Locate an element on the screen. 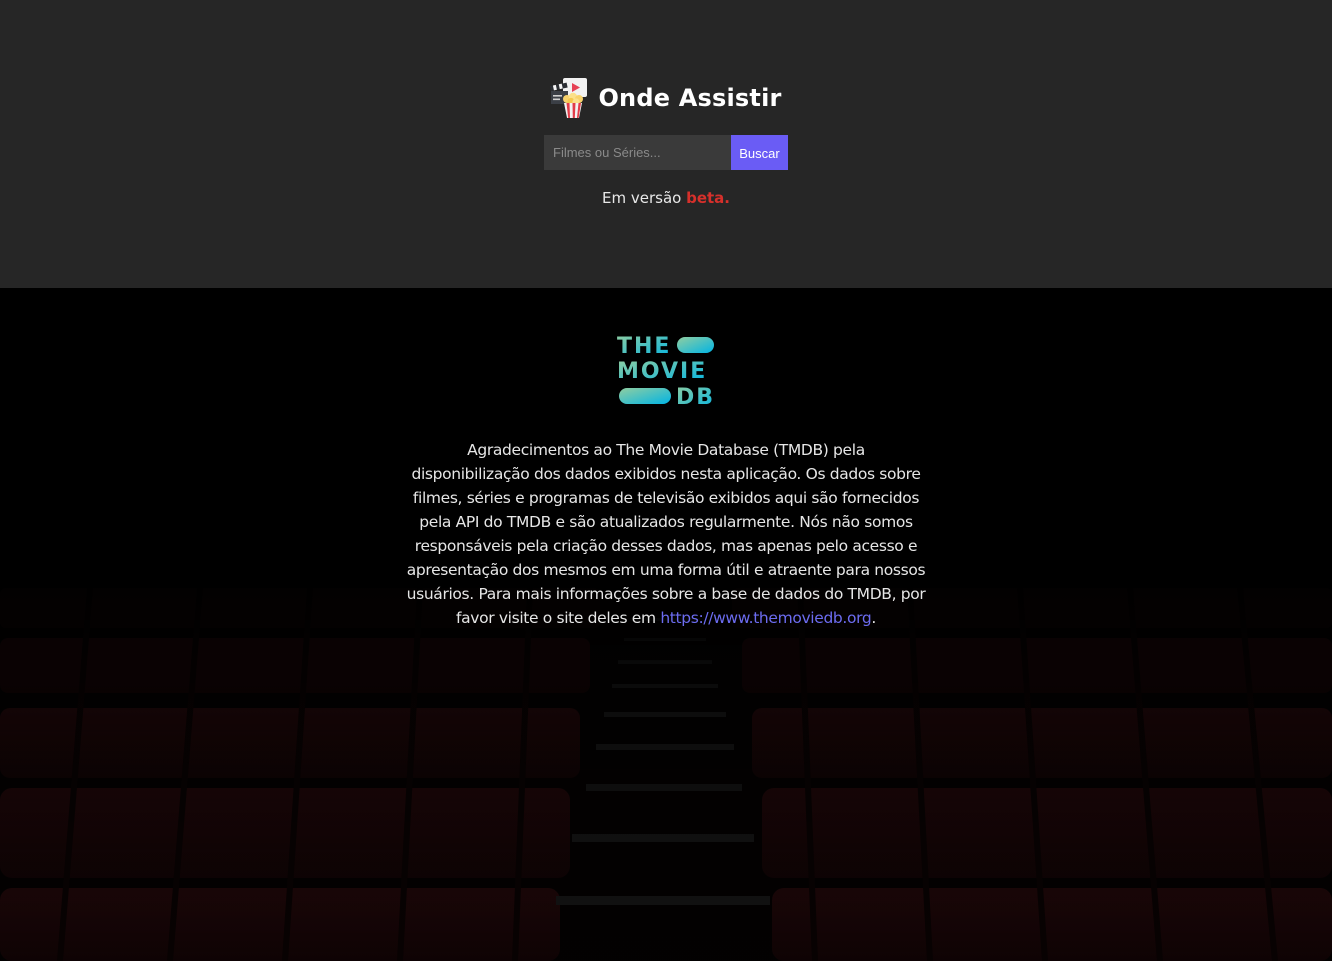  svg-text: THE is located at coordinates (644, 346).